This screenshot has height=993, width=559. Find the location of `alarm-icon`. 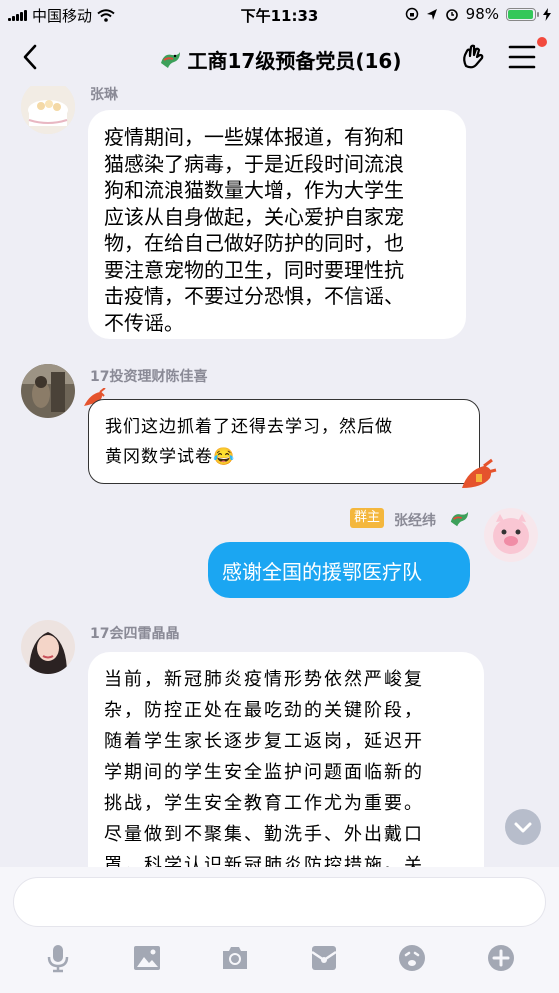

alarm-icon is located at coordinates (451, 15).